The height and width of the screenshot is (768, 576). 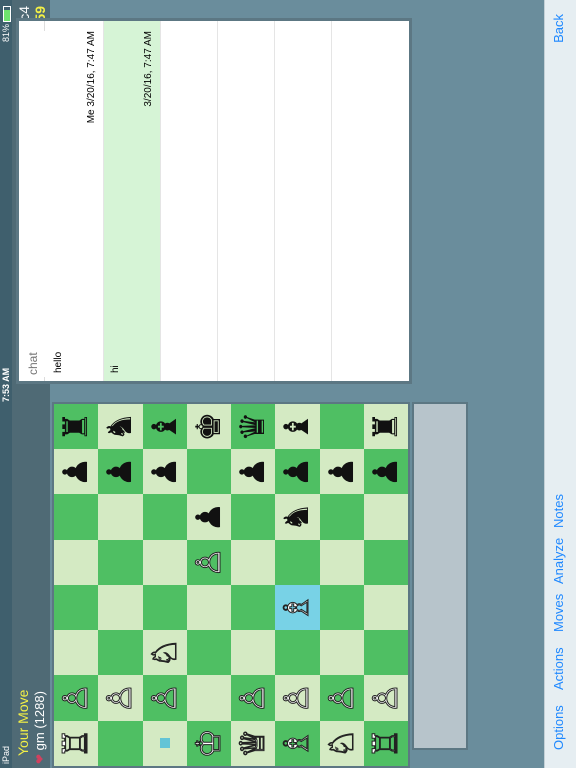 What do you see at coordinates (558, 613) in the screenshot?
I see `moves-button: Moves` at bounding box center [558, 613].